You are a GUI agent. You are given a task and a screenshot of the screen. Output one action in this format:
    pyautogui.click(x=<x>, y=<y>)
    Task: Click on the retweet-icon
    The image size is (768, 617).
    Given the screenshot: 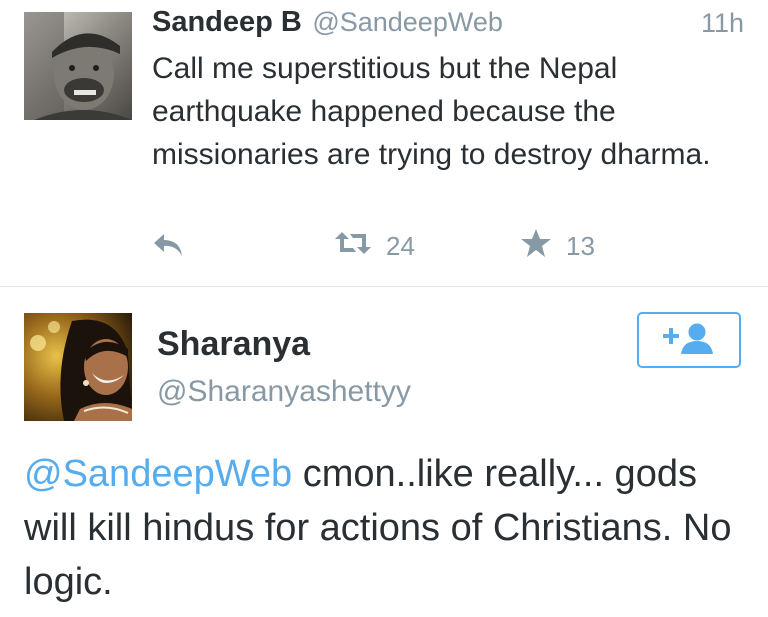 What is the action you would take?
    pyautogui.click(x=353, y=246)
    